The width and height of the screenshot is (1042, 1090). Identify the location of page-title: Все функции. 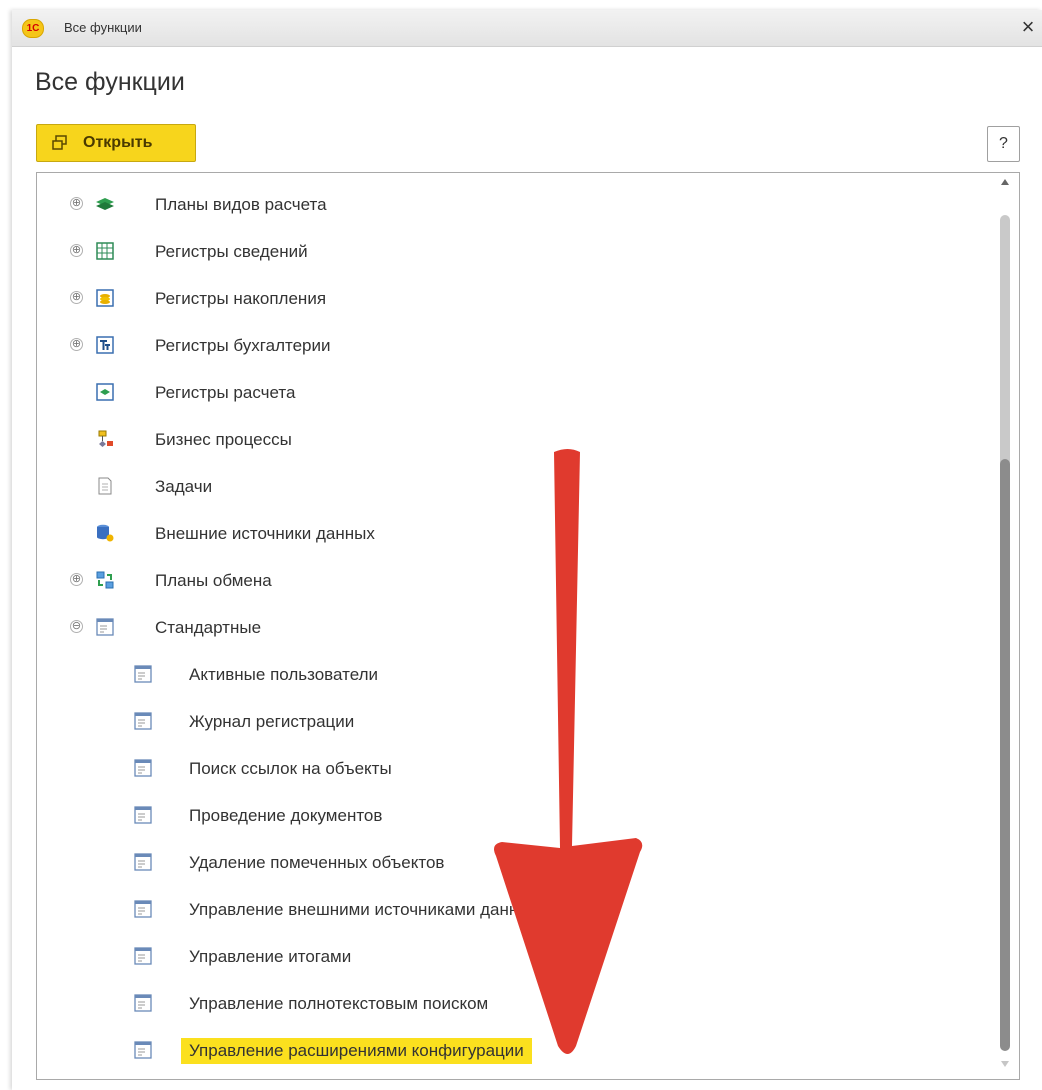
(110, 82).